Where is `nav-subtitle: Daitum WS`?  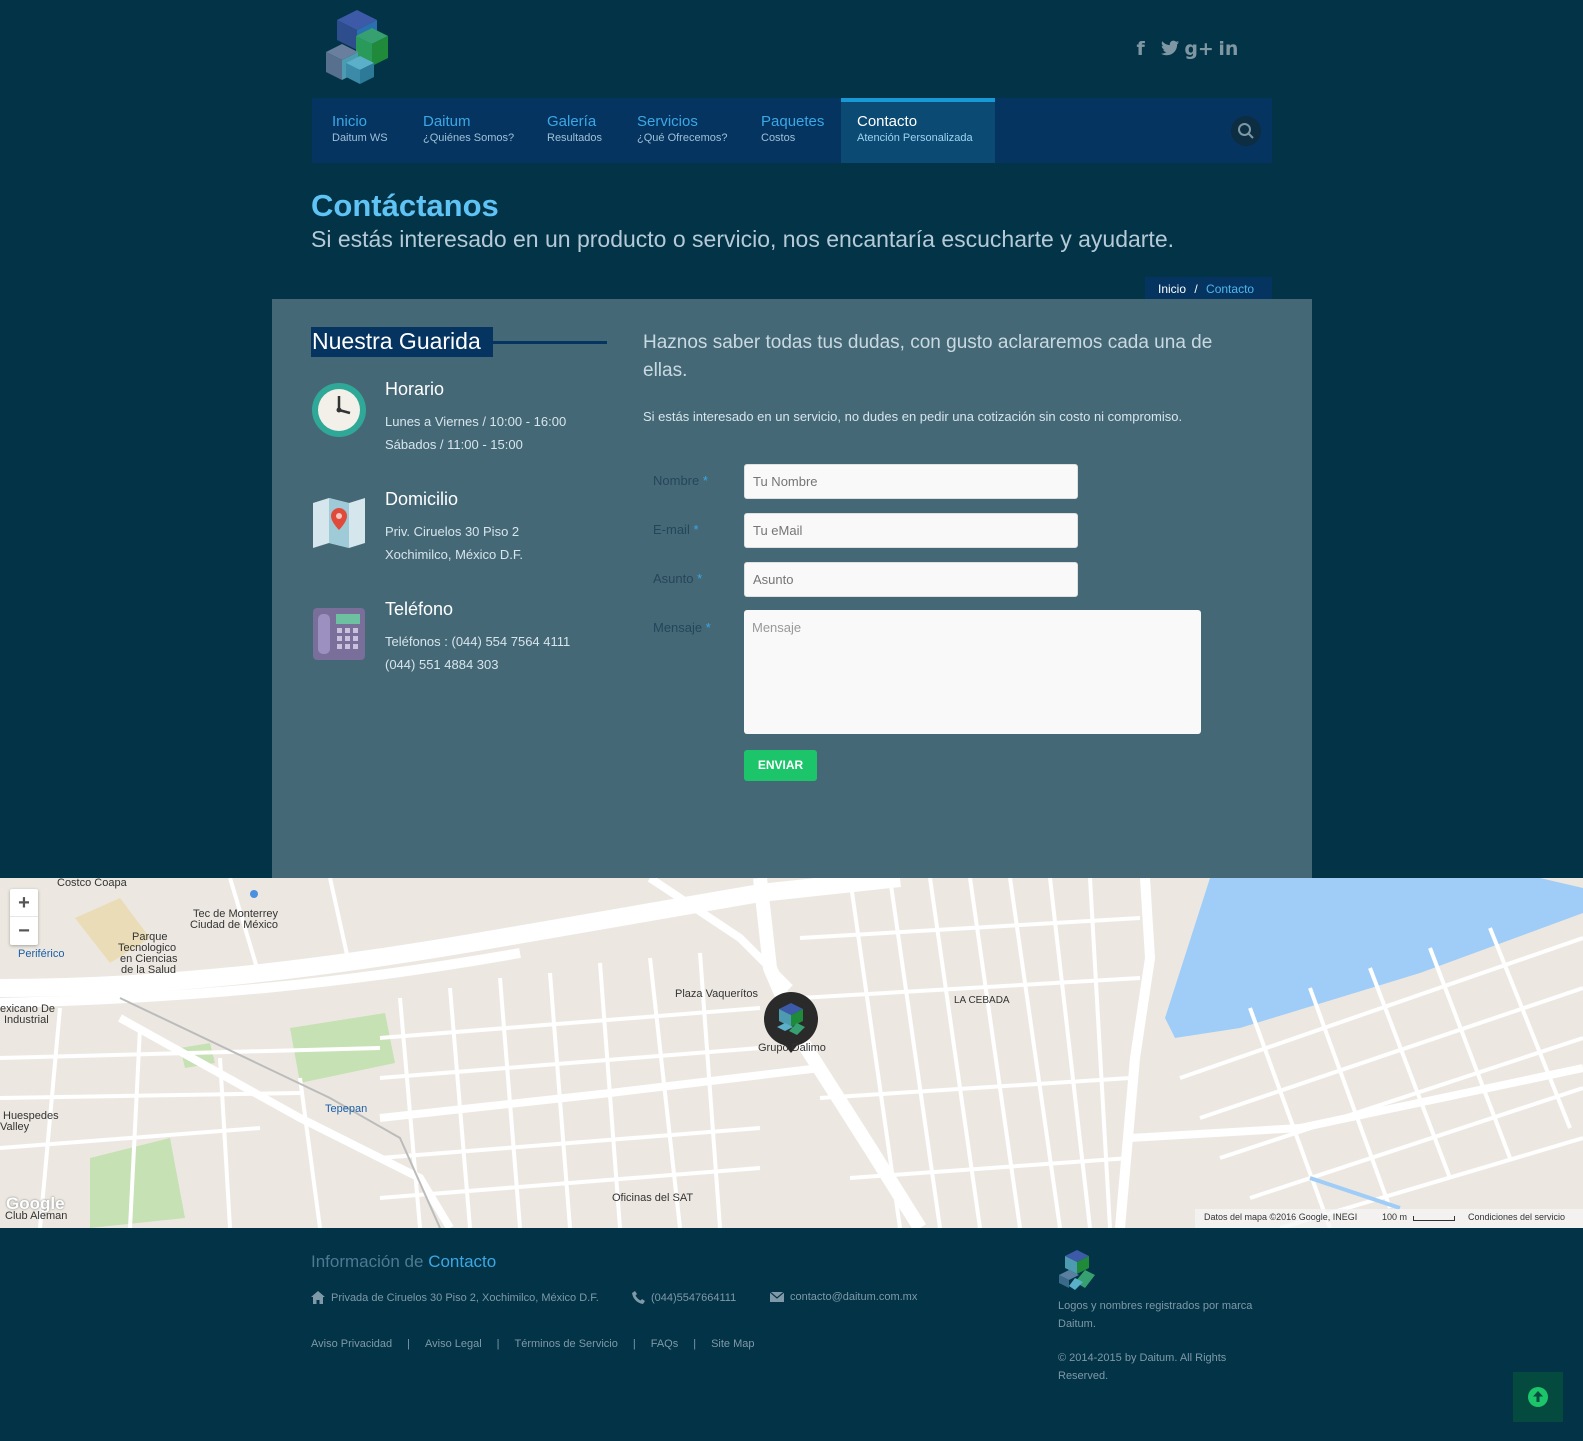
nav-subtitle: Daitum WS is located at coordinates (360, 138).